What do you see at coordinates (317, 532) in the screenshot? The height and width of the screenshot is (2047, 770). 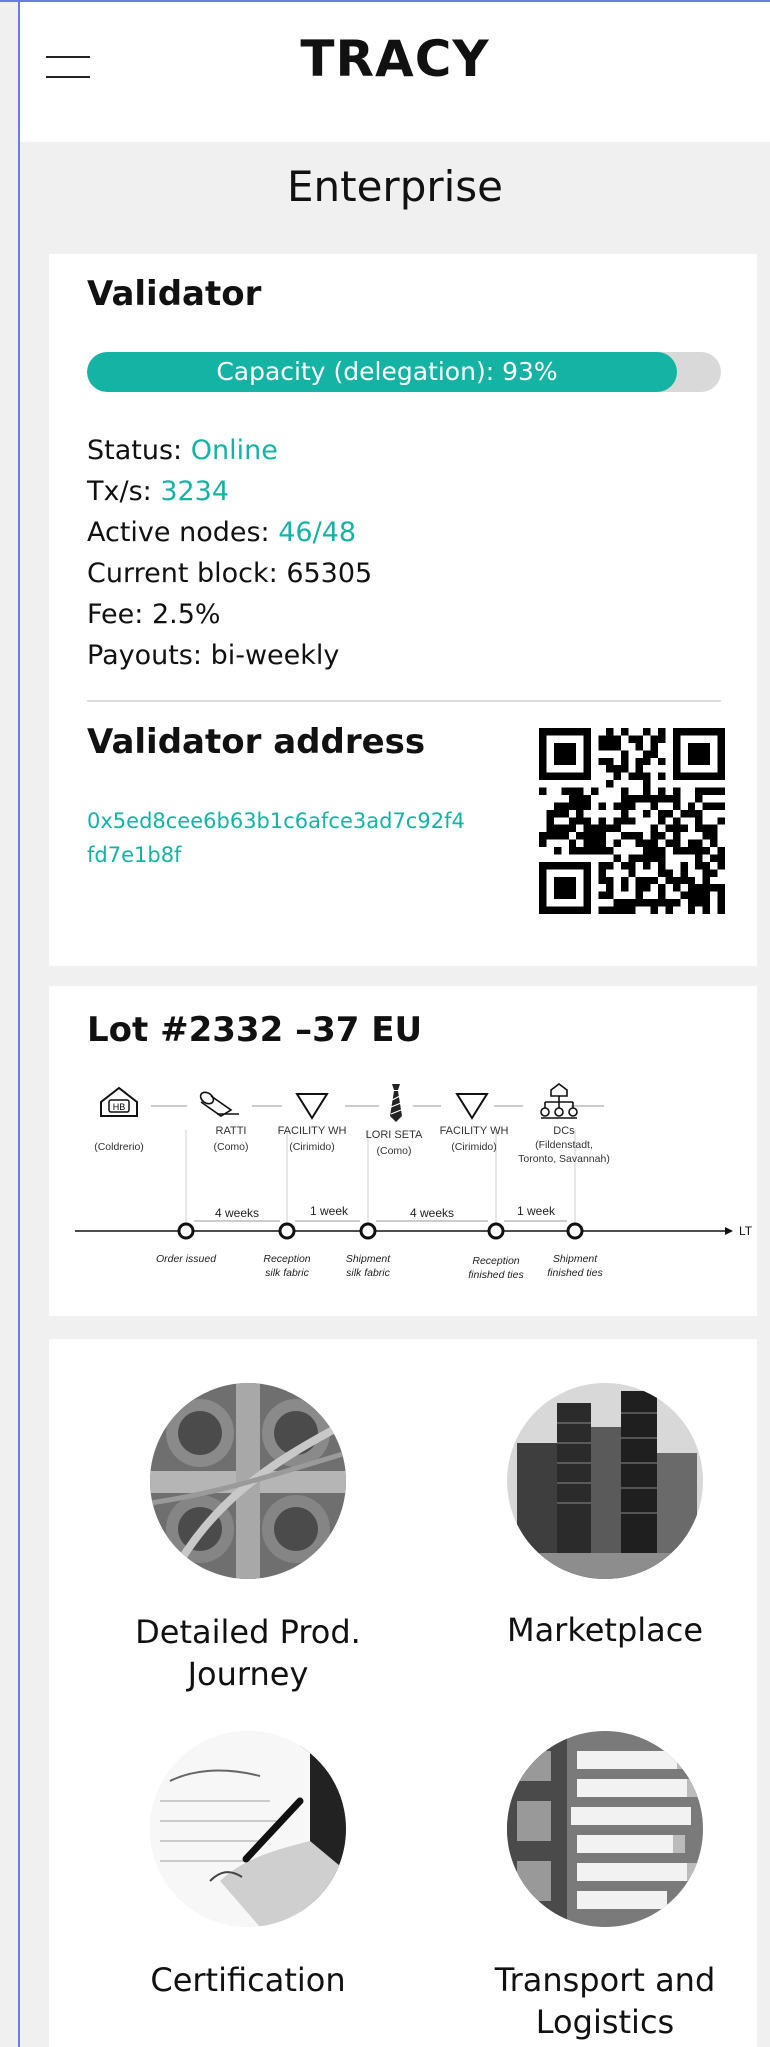 I see `nodes-value: 46/48` at bounding box center [317, 532].